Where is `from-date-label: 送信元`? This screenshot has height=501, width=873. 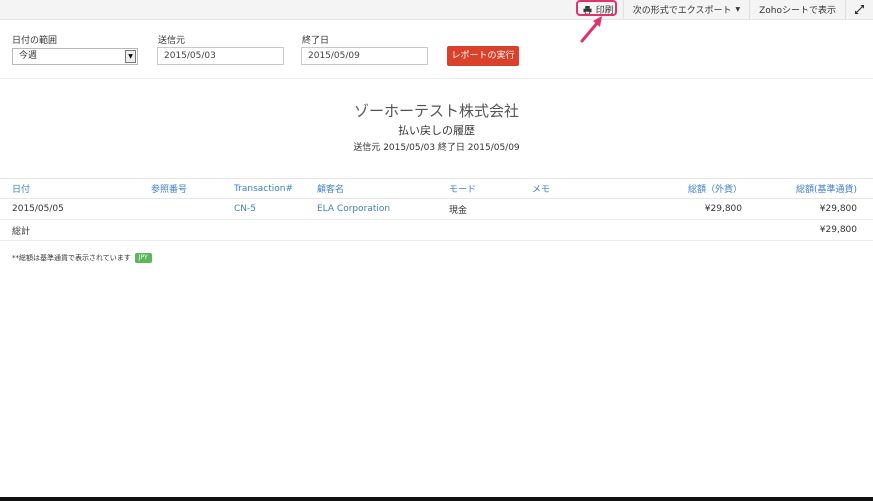
from-date-label: 送信元 is located at coordinates (172, 41).